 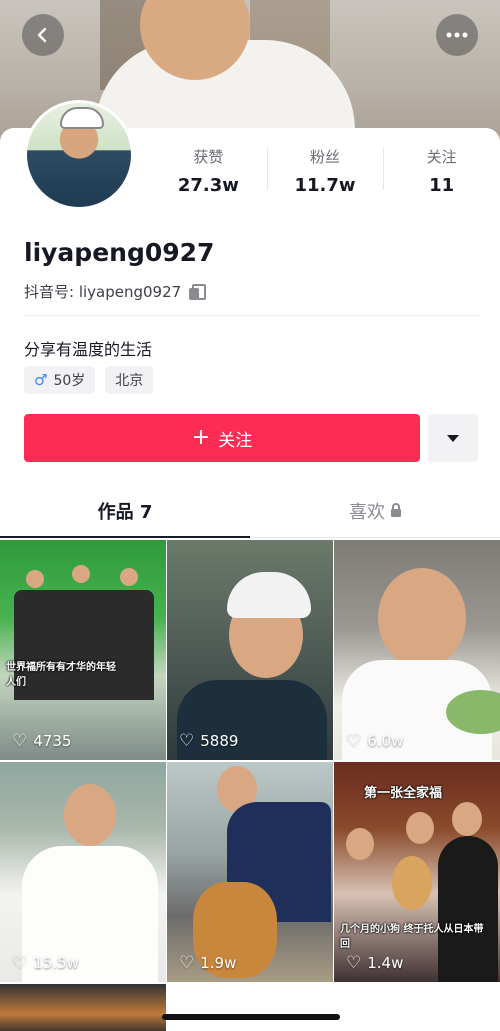 I want to click on video-thumbnail: ♡ 15.5w, so click(x=83, y=872).